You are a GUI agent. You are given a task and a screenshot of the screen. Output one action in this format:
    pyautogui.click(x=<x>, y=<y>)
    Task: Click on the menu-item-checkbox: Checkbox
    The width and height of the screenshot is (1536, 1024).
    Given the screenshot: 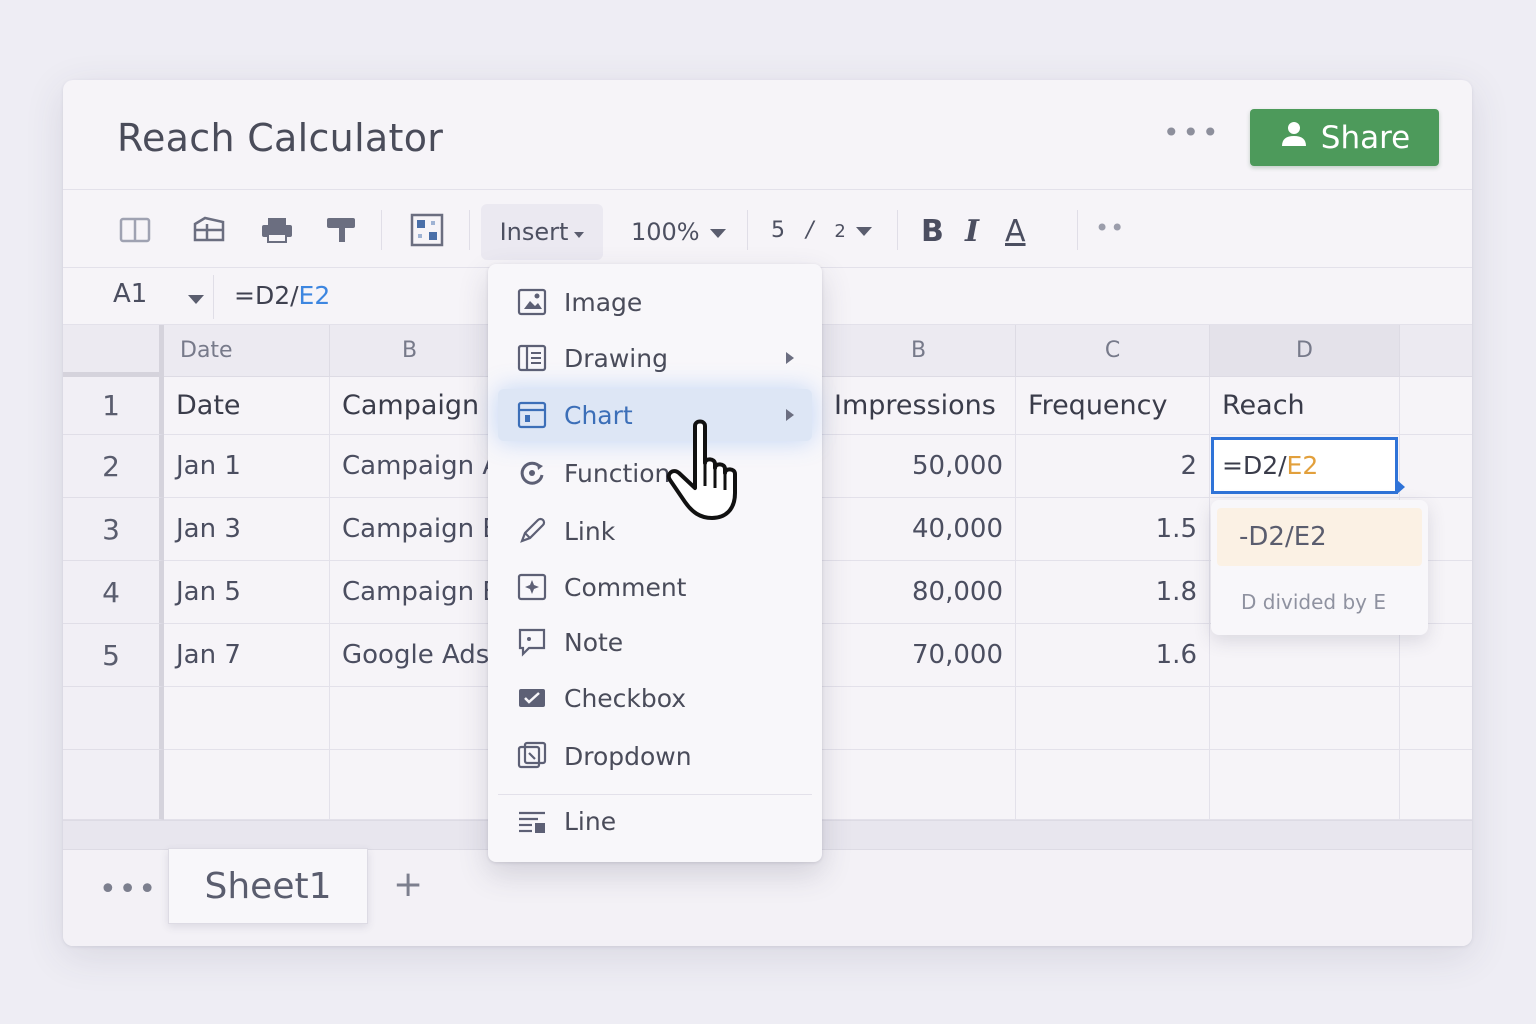 What is the action you would take?
    pyautogui.click(x=655, y=698)
    